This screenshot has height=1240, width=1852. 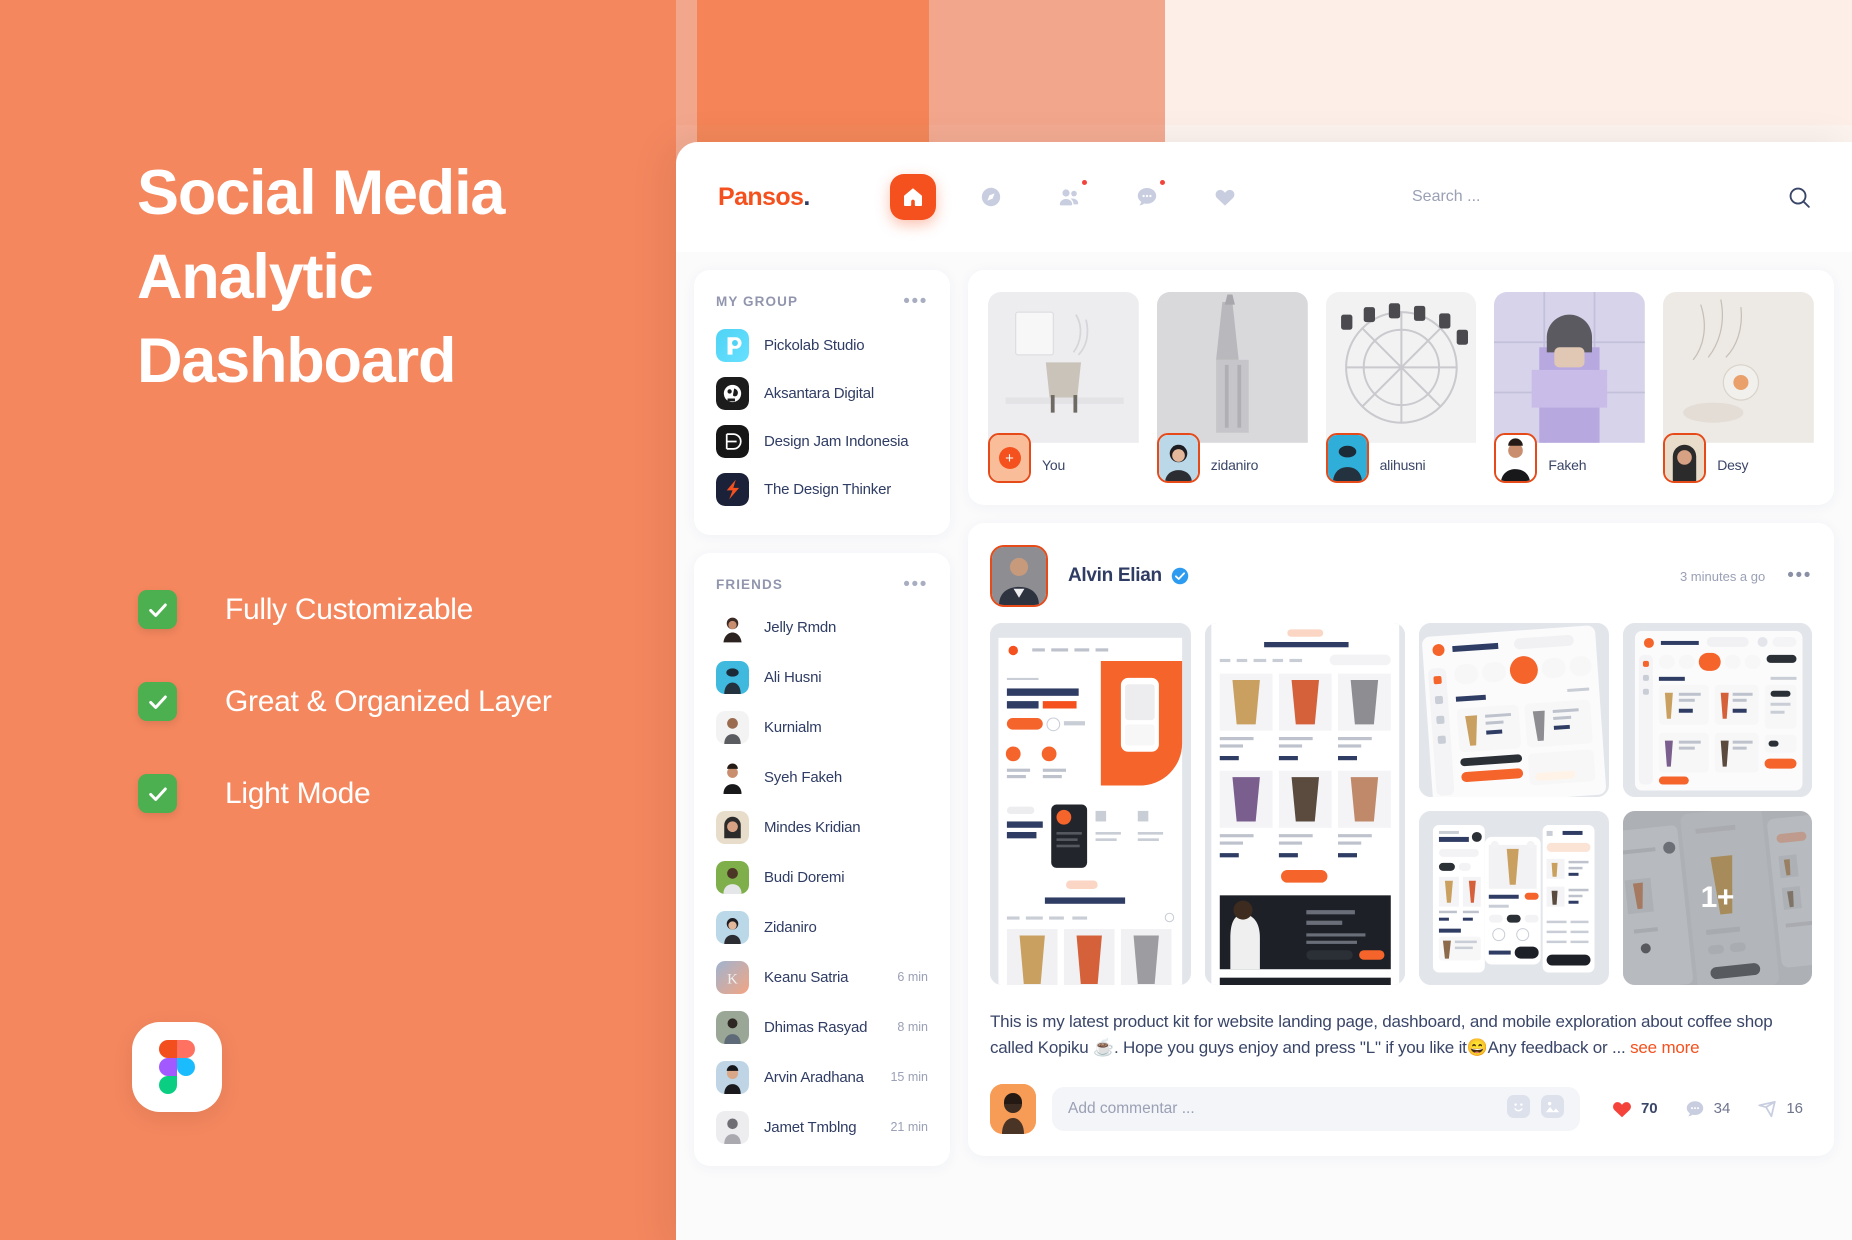 What do you see at coordinates (822, 292) in the screenshot?
I see `my-group-header: MY GROUP •••` at bounding box center [822, 292].